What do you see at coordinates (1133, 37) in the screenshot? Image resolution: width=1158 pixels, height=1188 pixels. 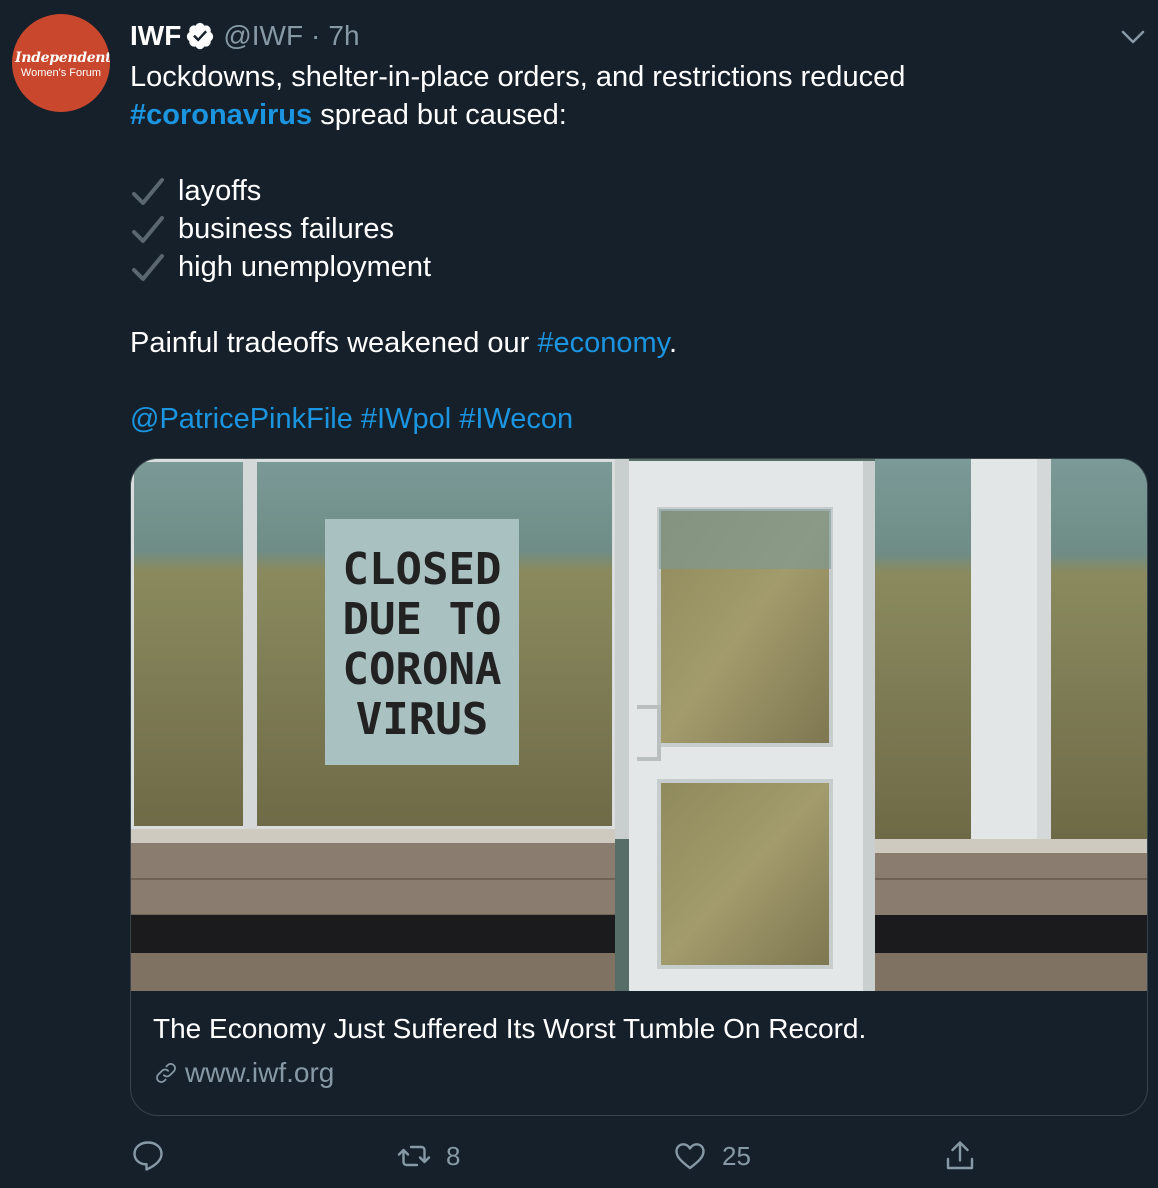 I see `chevron-down-icon` at bounding box center [1133, 37].